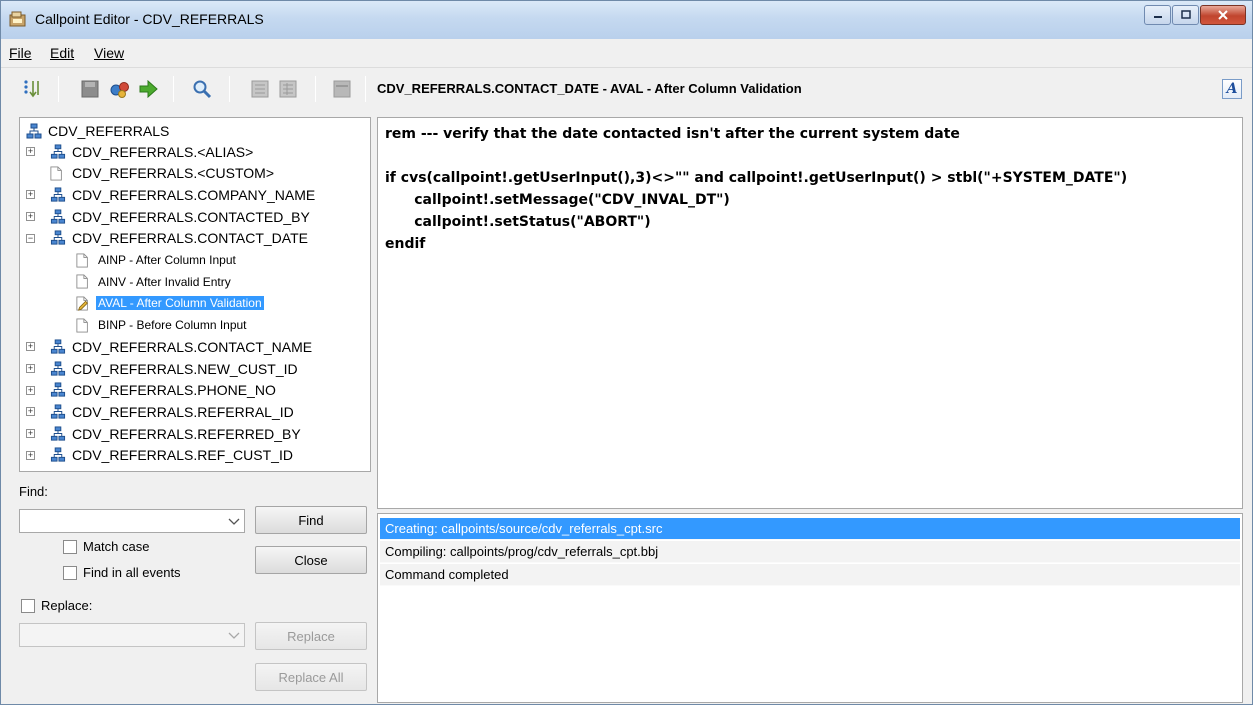 This screenshot has height=705, width=1253. Describe the element at coordinates (163, 151) in the screenshot. I see `tree-item-label: CDV_REFERRALS.<ALIAS>` at that location.